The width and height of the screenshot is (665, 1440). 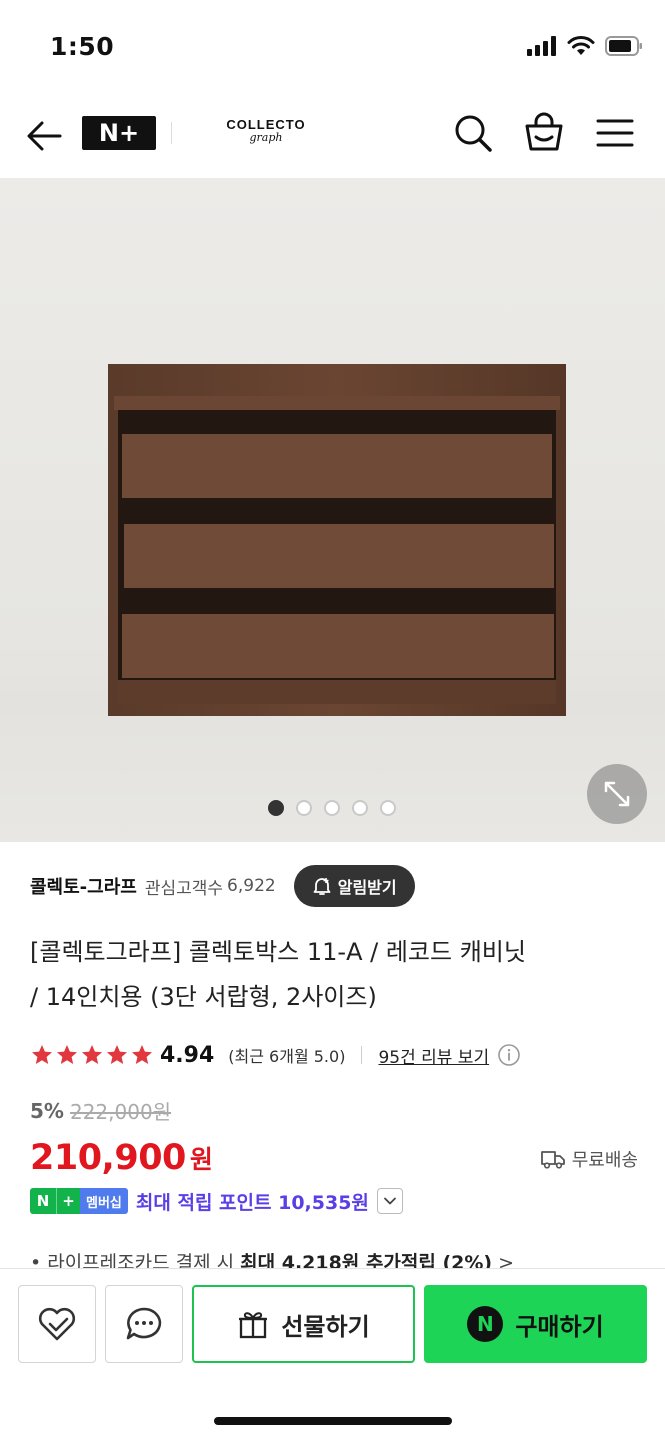 I want to click on chevron-down-icon, so click(x=390, y=1201).